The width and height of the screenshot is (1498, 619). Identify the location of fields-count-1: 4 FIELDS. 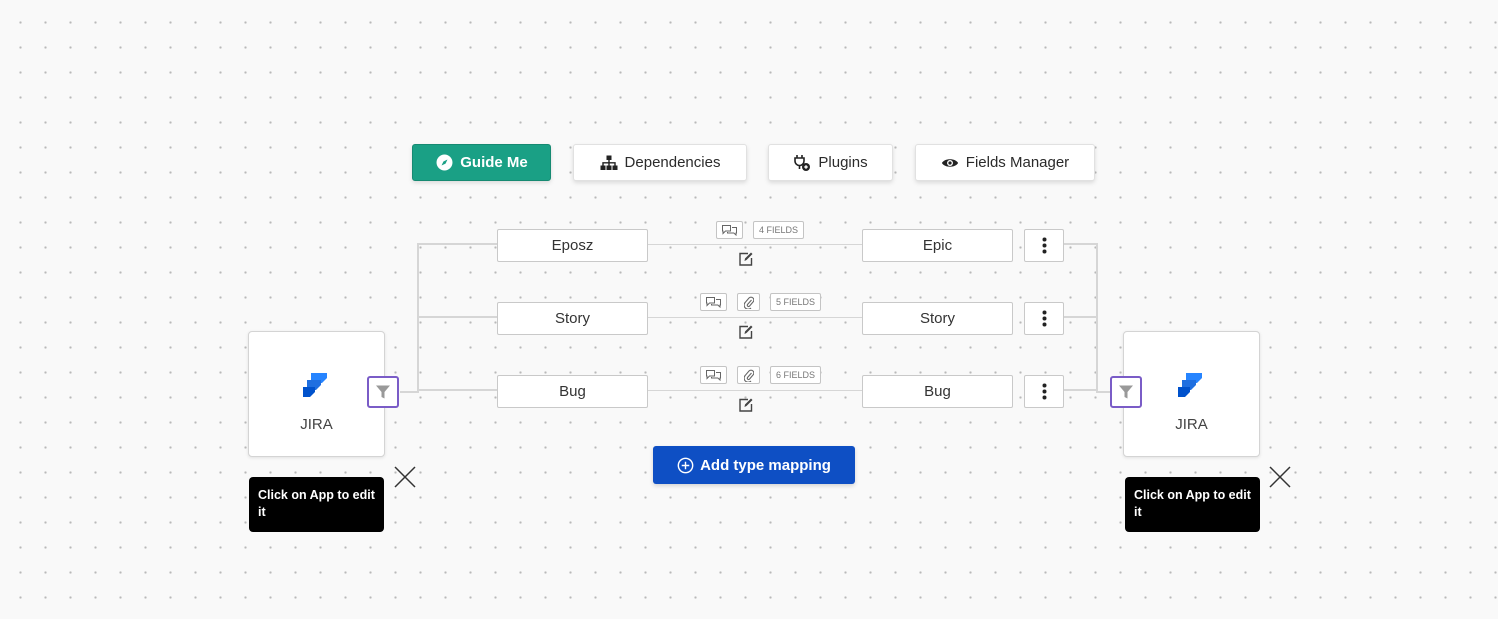
(779, 230).